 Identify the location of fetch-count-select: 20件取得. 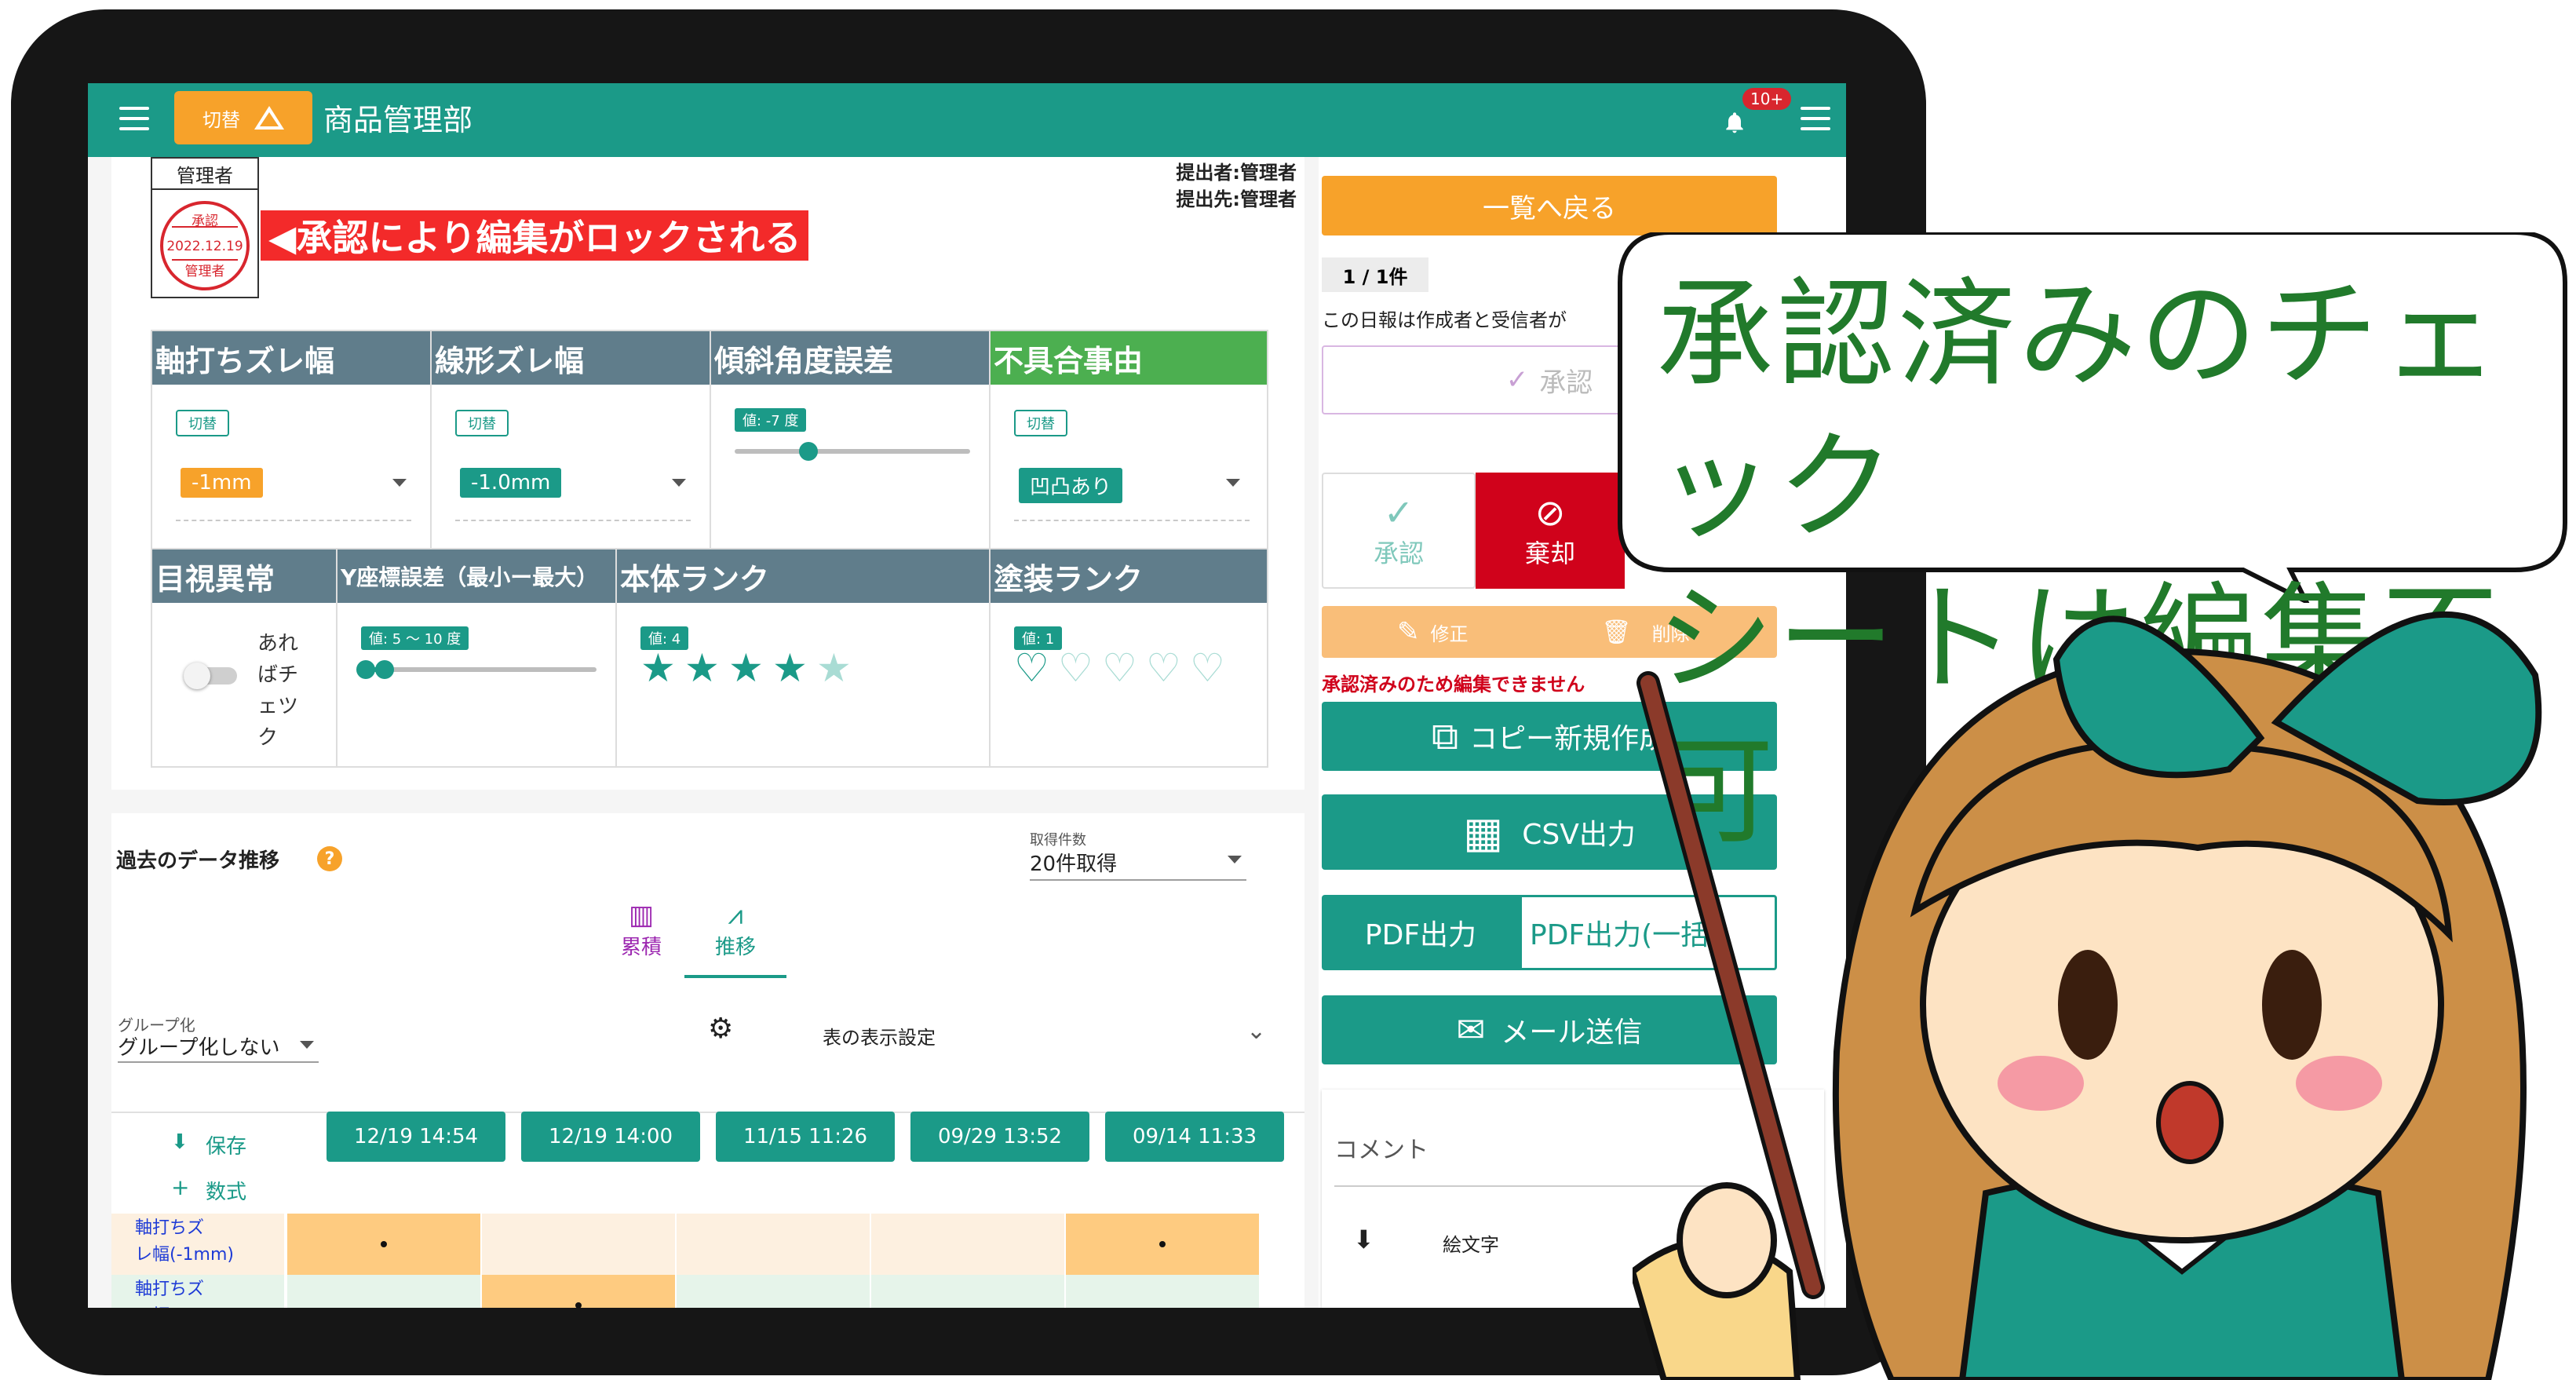
(1073, 862).